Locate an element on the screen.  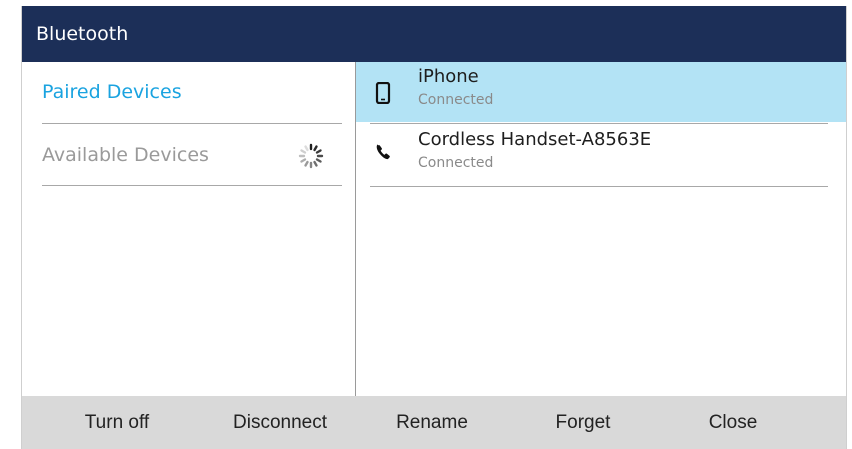
turn-off-button: Turn off is located at coordinates (117, 422).